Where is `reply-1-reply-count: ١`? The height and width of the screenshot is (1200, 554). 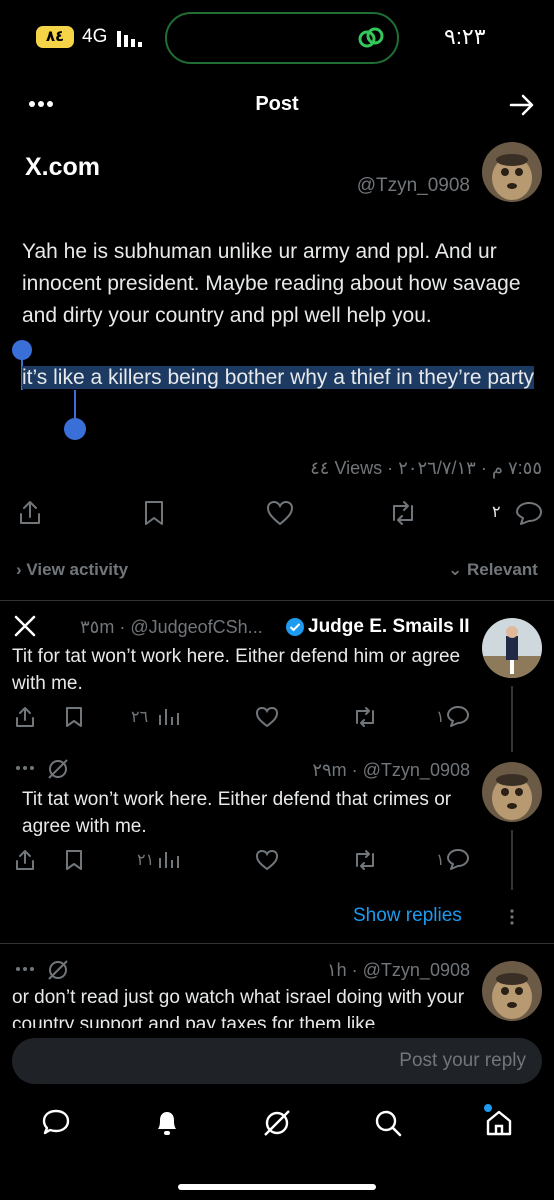
reply-1-reply-count: ١ is located at coordinates (440, 717).